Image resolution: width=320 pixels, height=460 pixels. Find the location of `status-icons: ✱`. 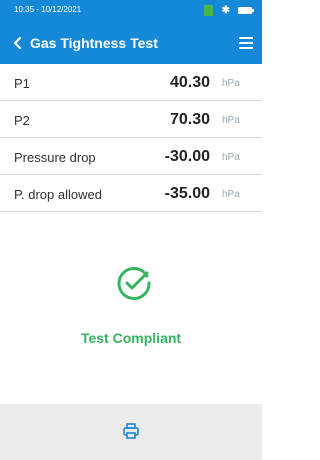

status-icons: ✱ is located at coordinates (228, 10).